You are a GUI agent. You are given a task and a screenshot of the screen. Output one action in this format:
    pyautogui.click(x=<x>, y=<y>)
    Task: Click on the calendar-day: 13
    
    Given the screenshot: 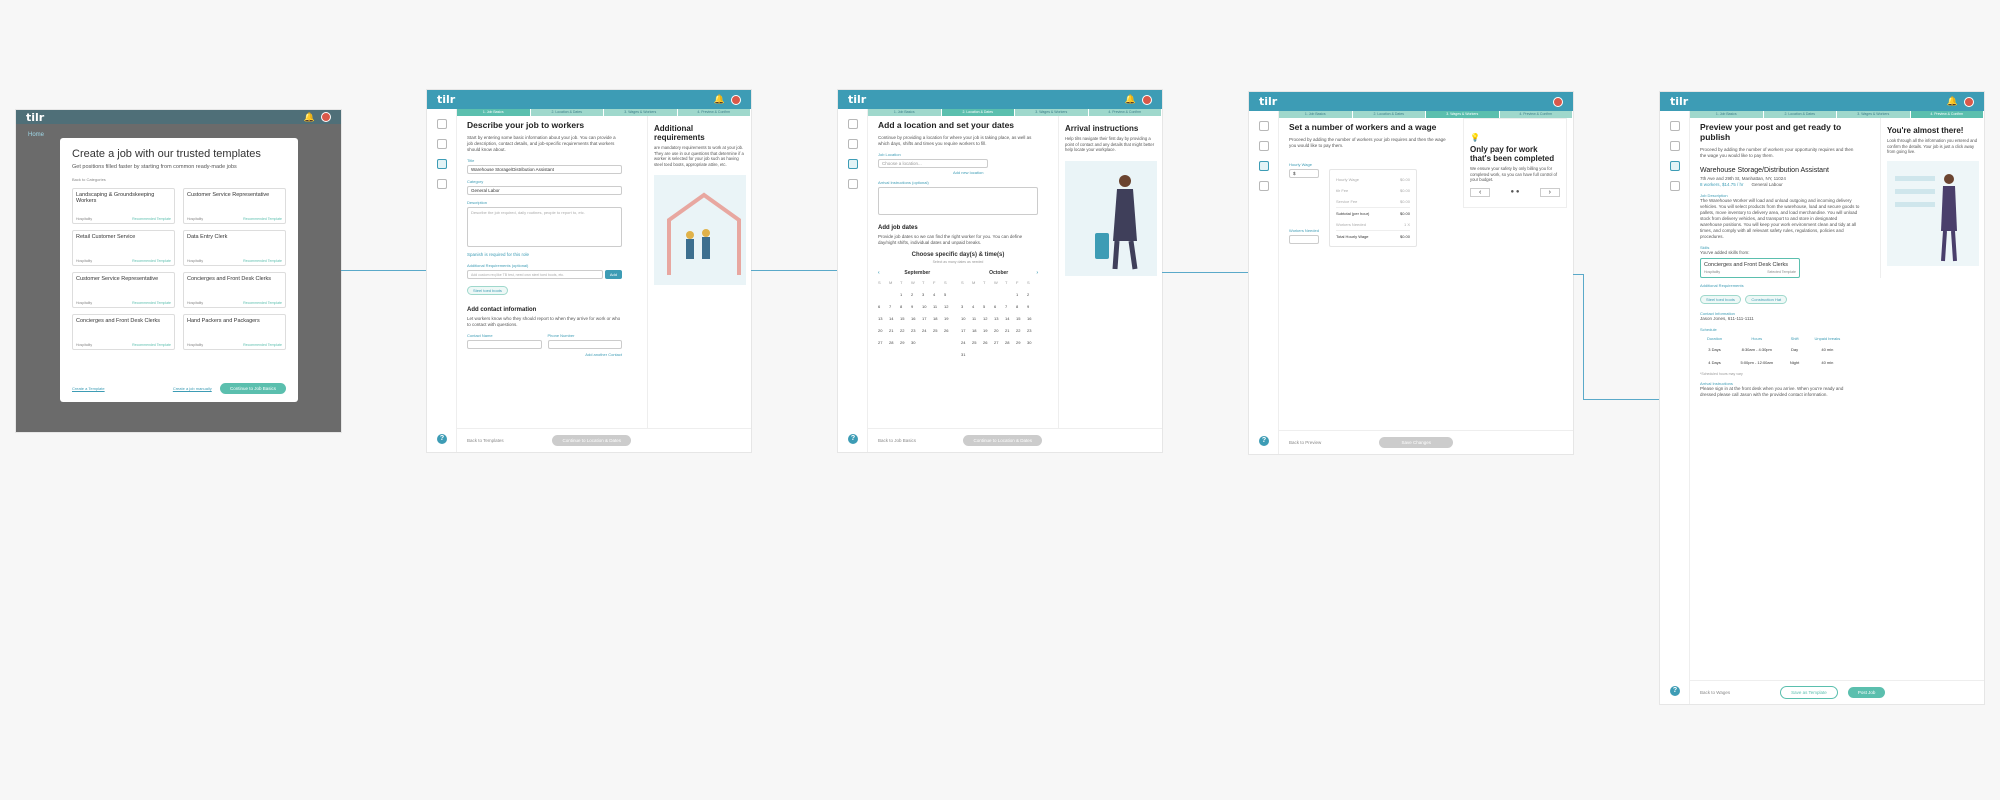 What is the action you would take?
    pyautogui.click(x=883, y=318)
    